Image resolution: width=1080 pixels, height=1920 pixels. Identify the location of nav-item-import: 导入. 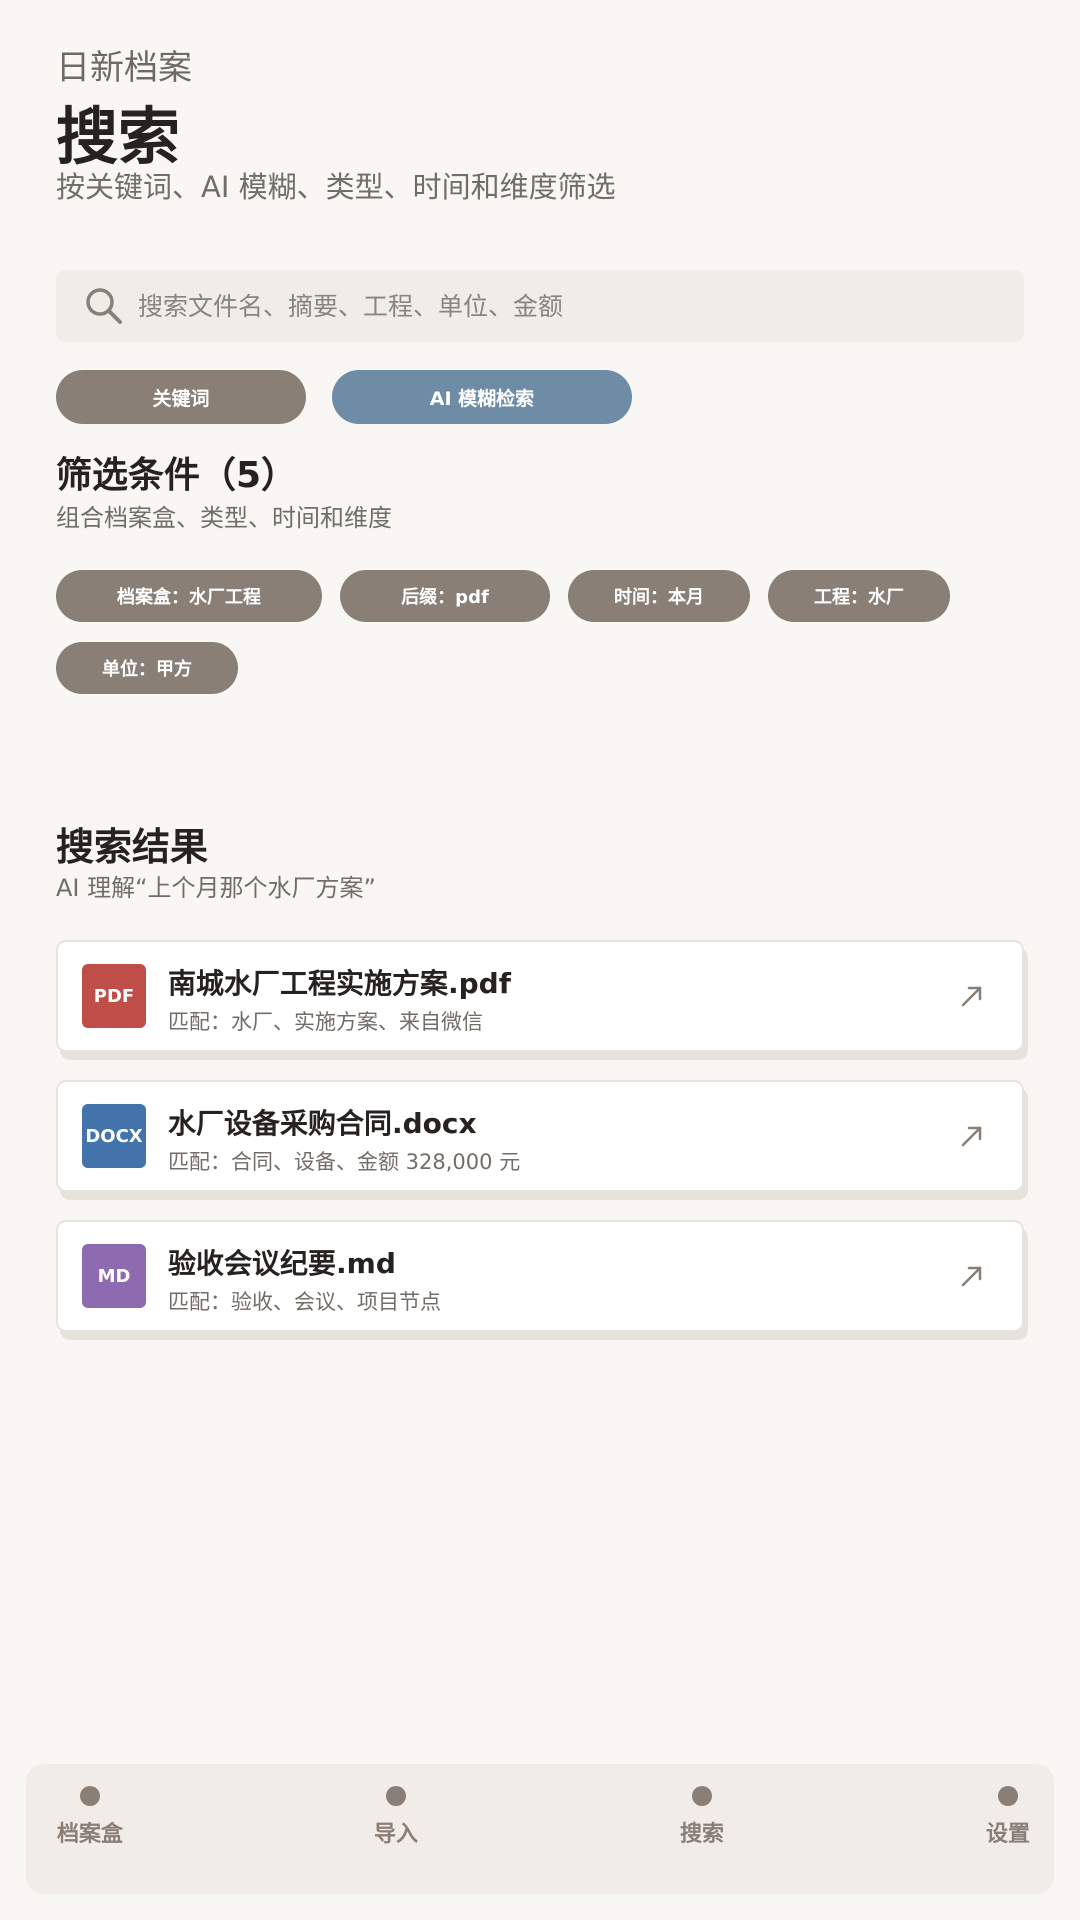
(396, 1829).